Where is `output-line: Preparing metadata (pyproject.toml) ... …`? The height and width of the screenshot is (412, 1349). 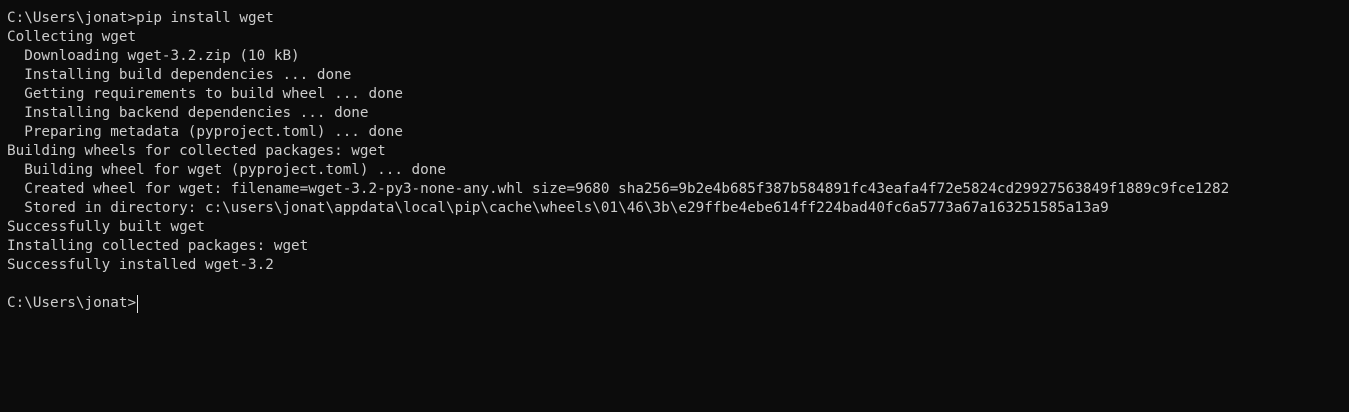
output-line: Preparing metadata (pyproject.toml) ... … is located at coordinates (205, 132).